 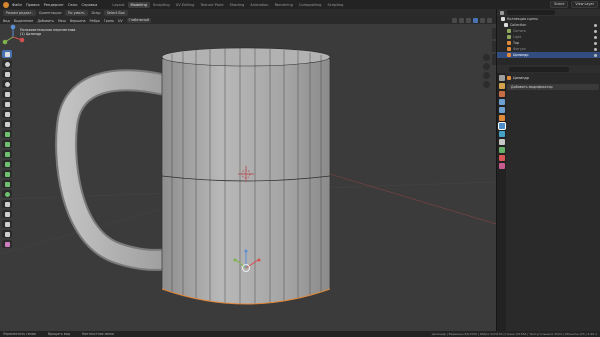 What do you see at coordinates (521, 78) in the screenshot?
I see `object-name: Цилиндр` at bounding box center [521, 78].